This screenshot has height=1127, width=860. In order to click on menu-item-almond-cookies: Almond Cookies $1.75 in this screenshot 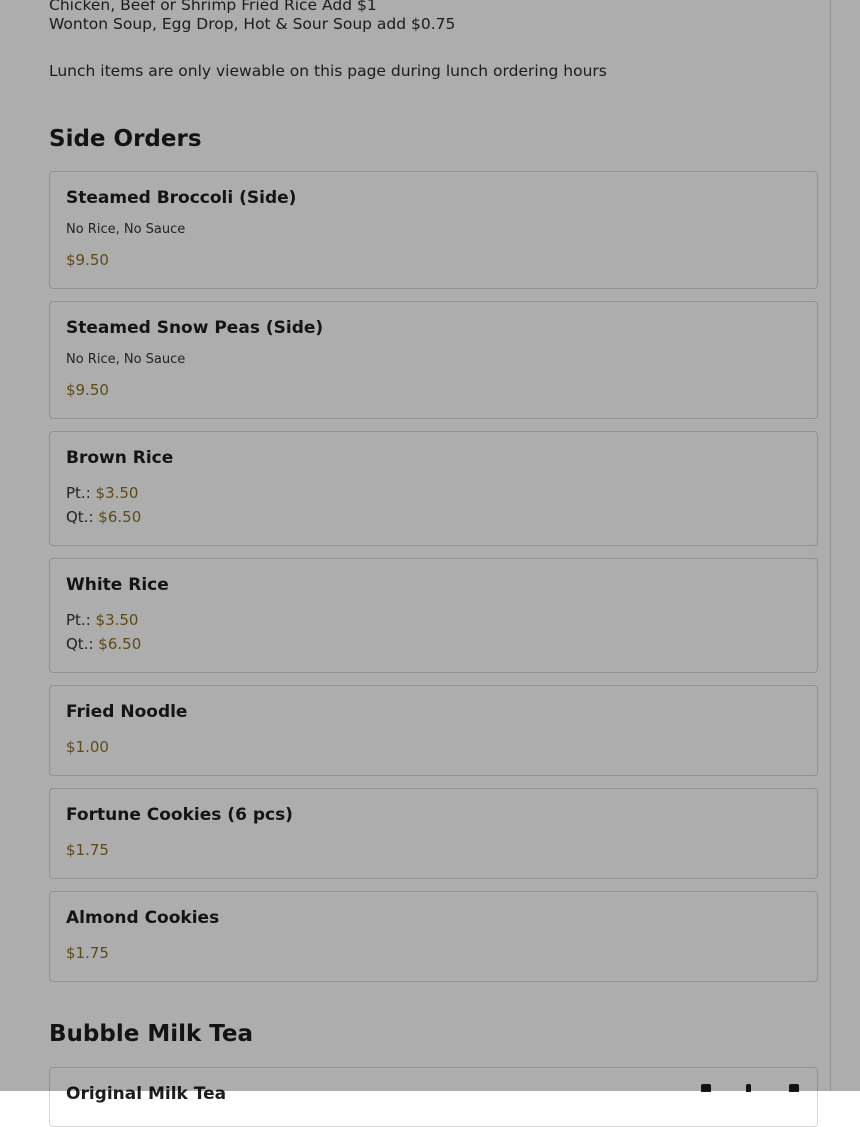, I will do `click(433, 936)`.